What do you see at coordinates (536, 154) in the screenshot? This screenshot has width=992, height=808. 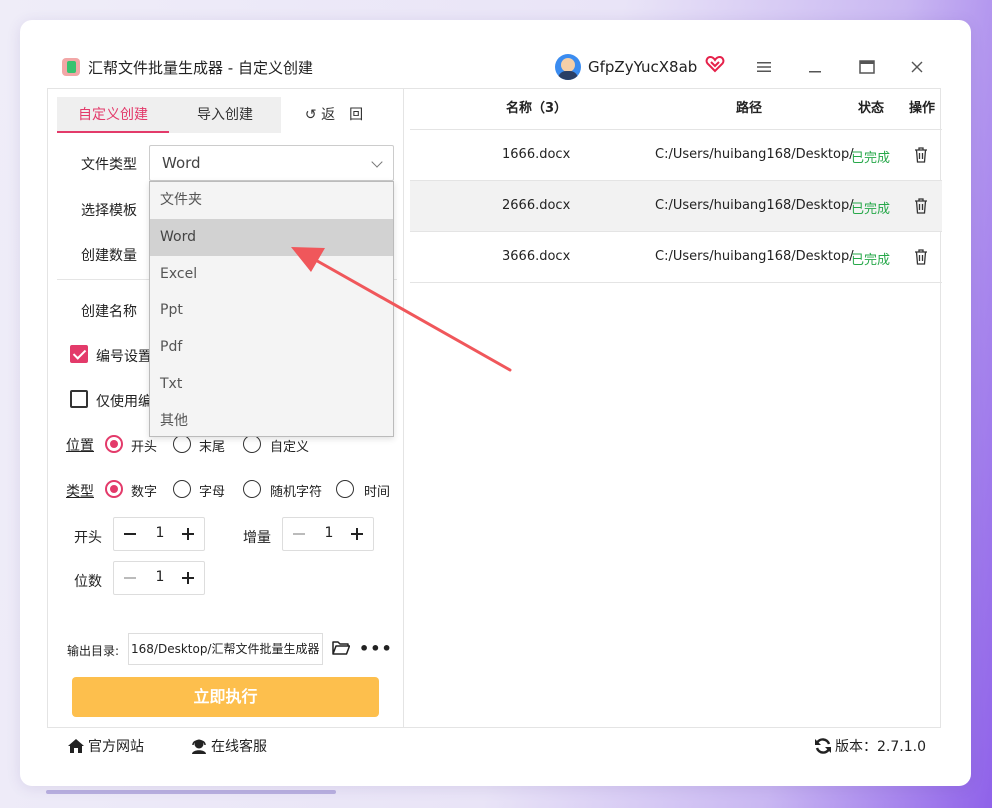 I see `file-name: 1666.docx` at bounding box center [536, 154].